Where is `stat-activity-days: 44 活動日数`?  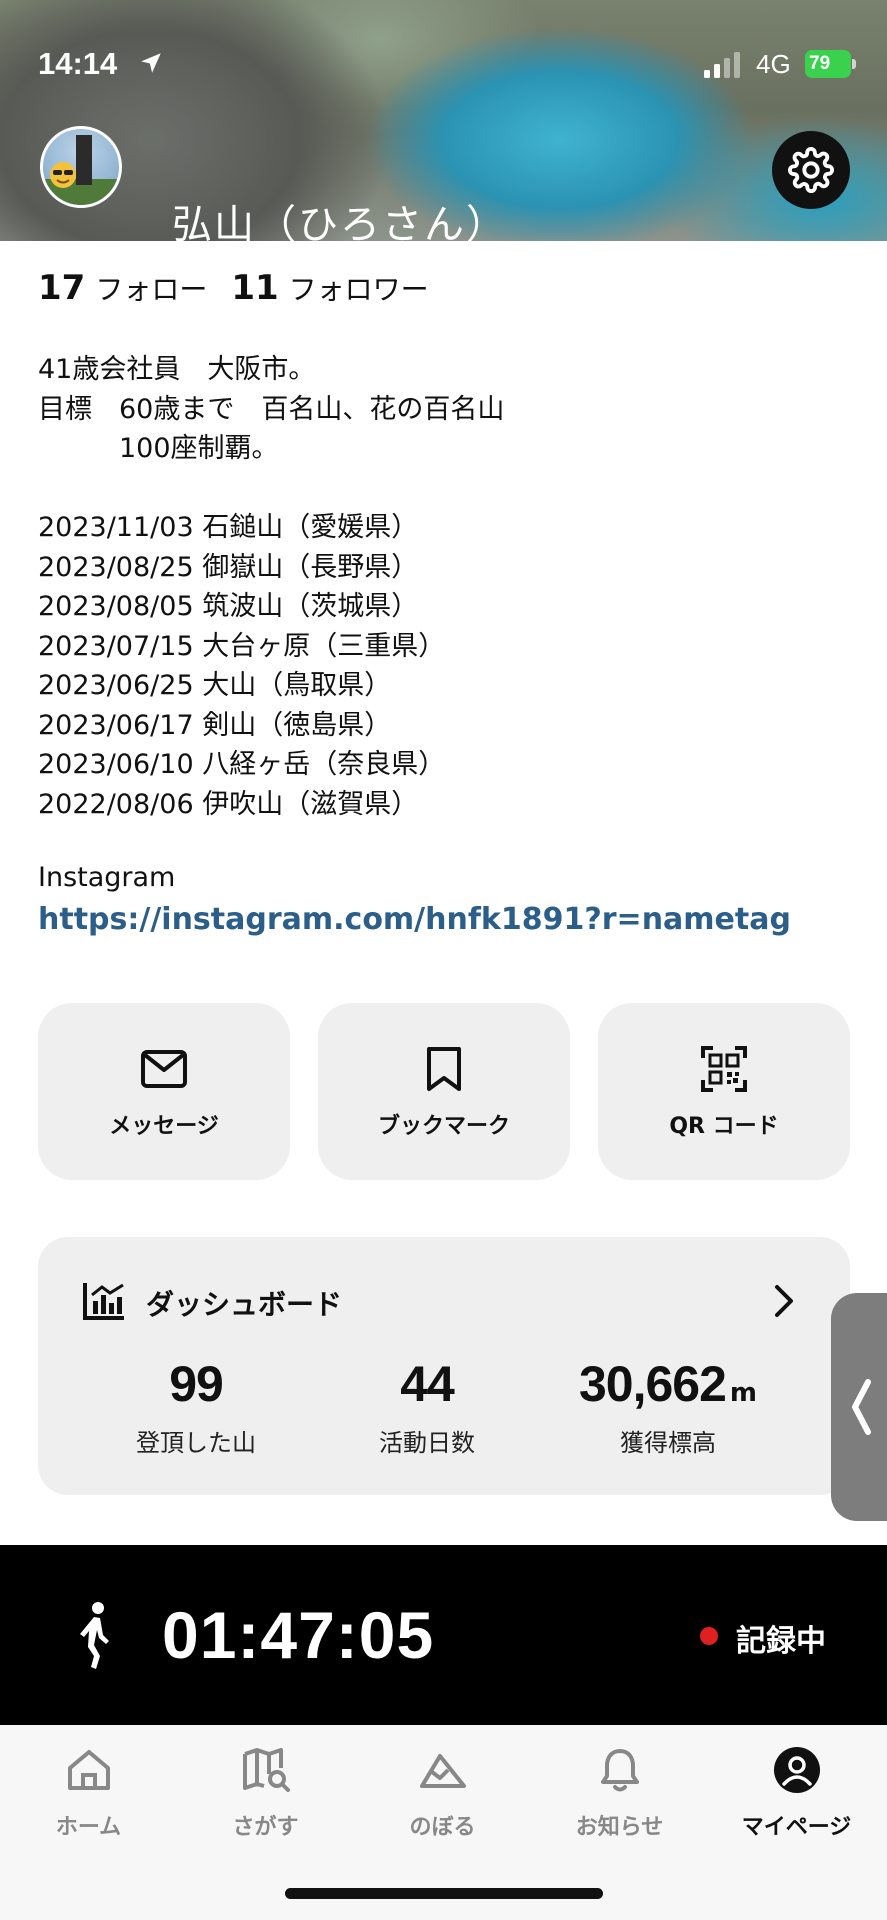
stat-activity-days: 44 活動日数 is located at coordinates (427, 1406).